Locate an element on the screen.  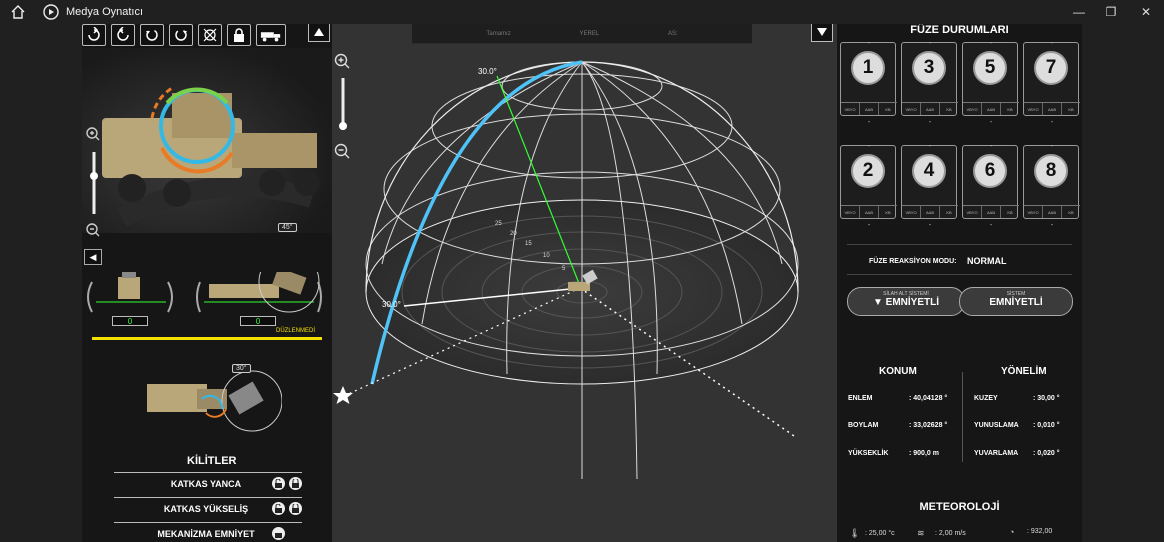
crosshair-button is located at coordinates (210, 35).